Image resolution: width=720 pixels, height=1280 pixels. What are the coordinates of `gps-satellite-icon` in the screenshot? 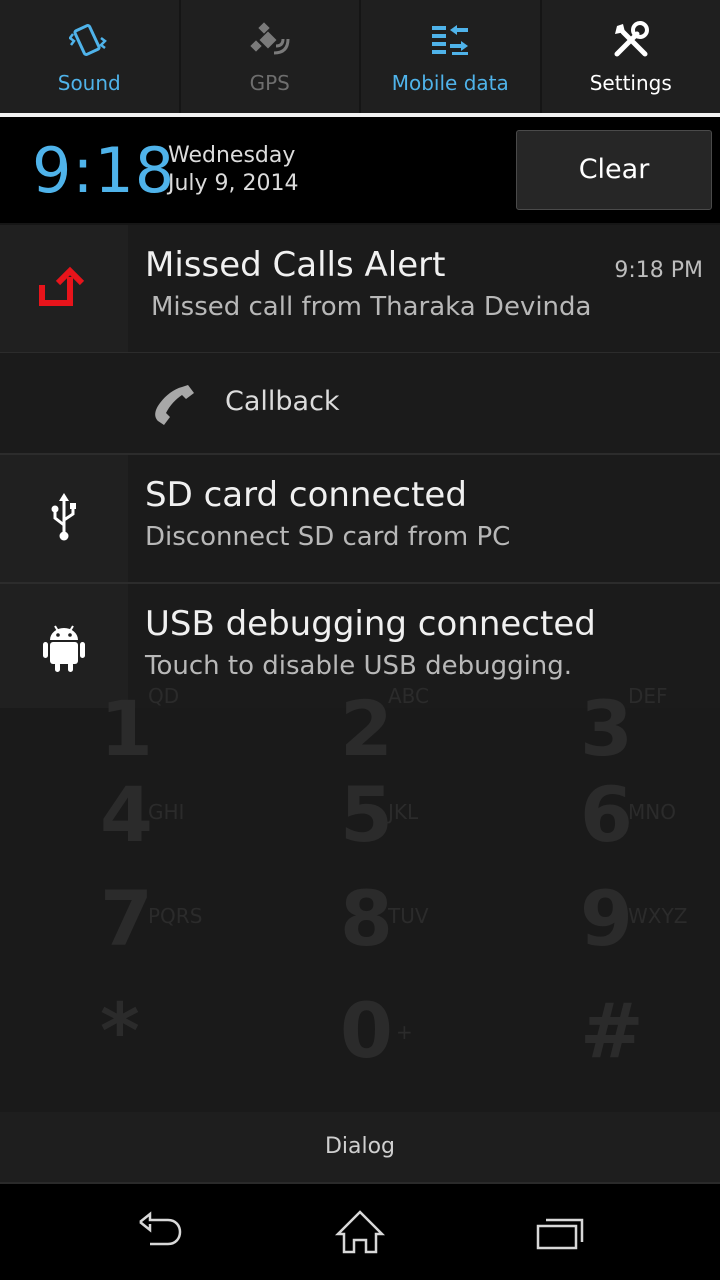 It's located at (270, 38).